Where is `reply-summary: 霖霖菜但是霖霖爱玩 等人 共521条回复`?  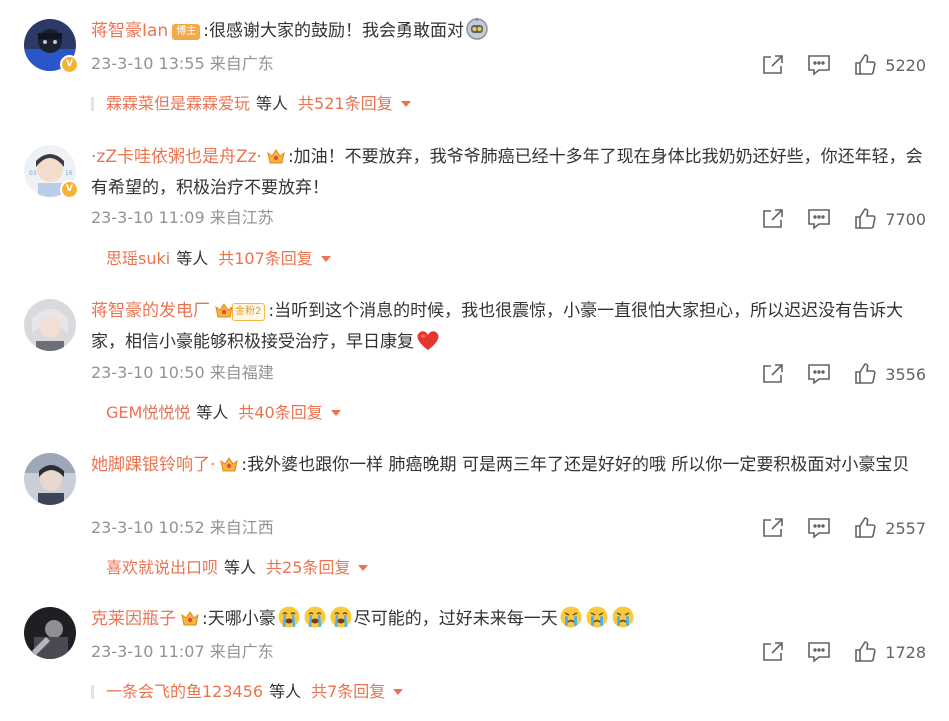 reply-summary: 霖霖菜但是霖霖爱玩 等人 共521条回复 is located at coordinates (251, 104).